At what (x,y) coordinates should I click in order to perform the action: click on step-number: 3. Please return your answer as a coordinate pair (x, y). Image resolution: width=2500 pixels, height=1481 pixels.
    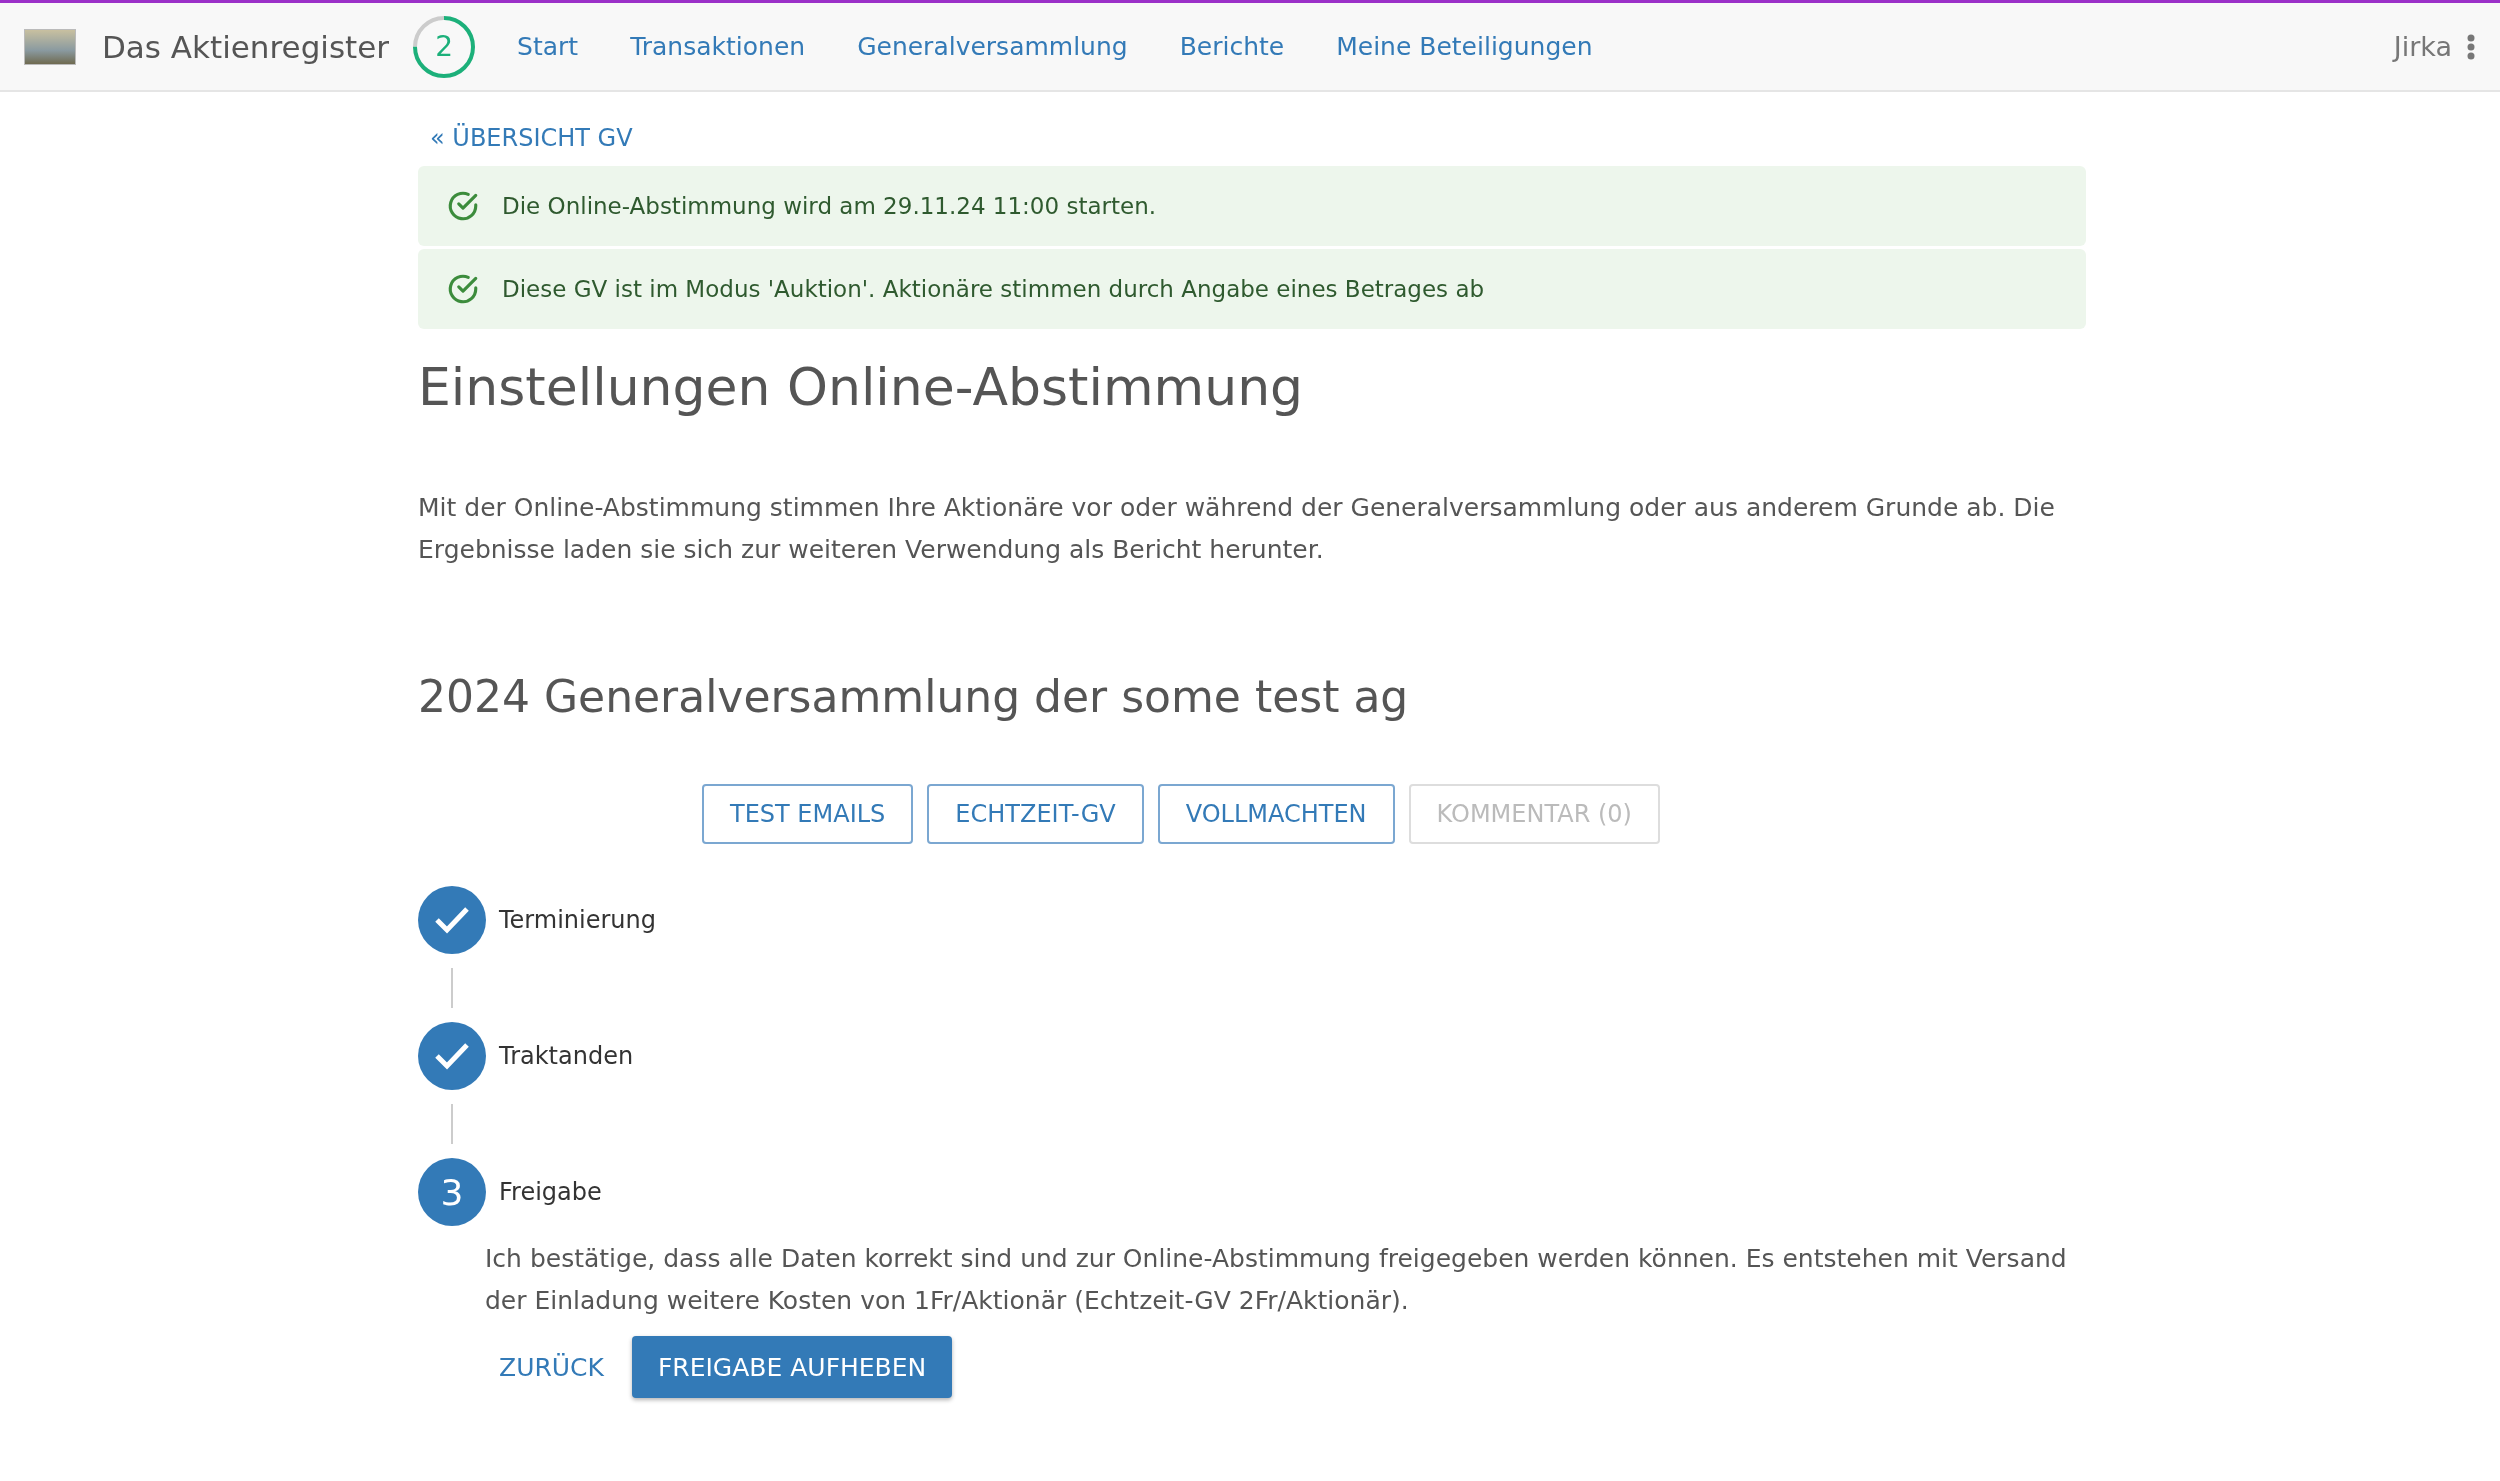
    Looking at the image, I should click on (452, 1192).